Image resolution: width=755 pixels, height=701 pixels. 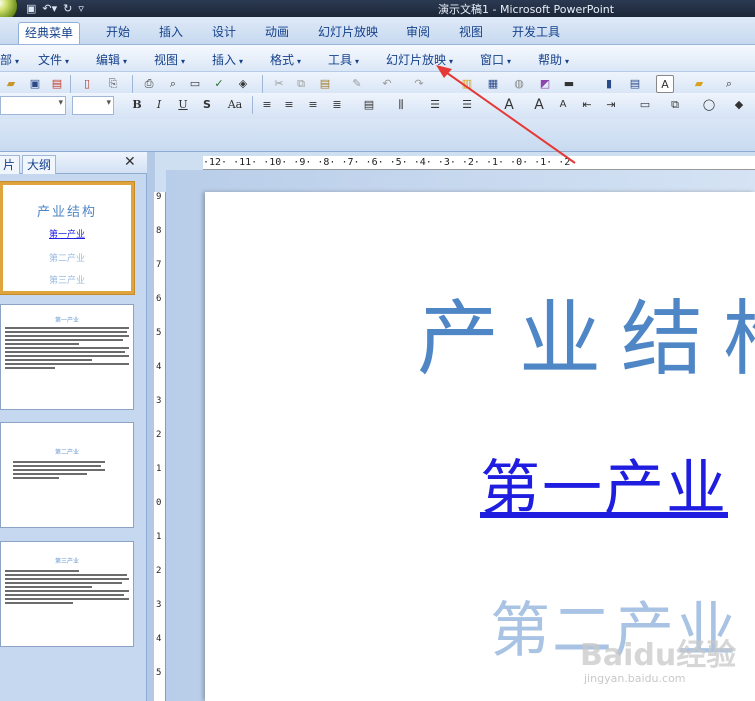 What do you see at coordinates (137, 105) in the screenshot?
I see `bold-button: B` at bounding box center [137, 105].